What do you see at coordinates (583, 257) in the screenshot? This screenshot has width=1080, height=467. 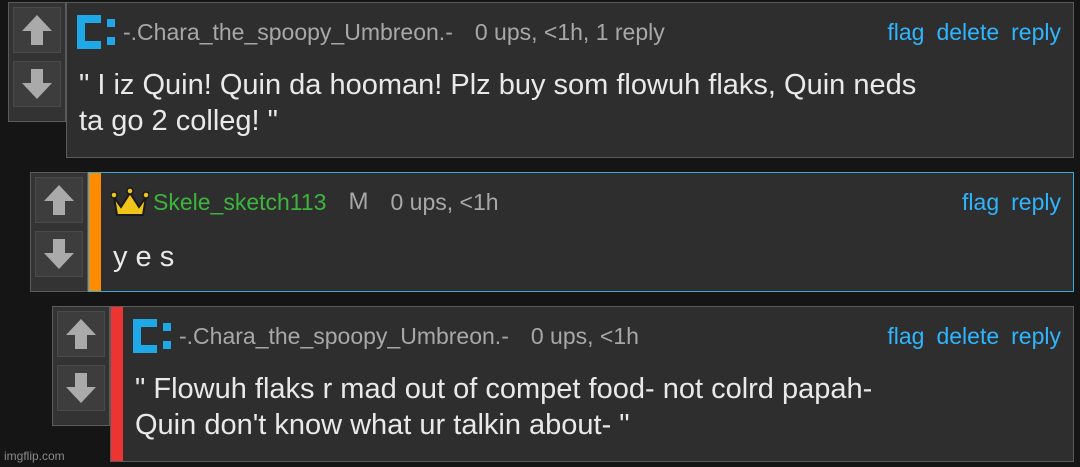 I see `comment-text: y e s` at bounding box center [583, 257].